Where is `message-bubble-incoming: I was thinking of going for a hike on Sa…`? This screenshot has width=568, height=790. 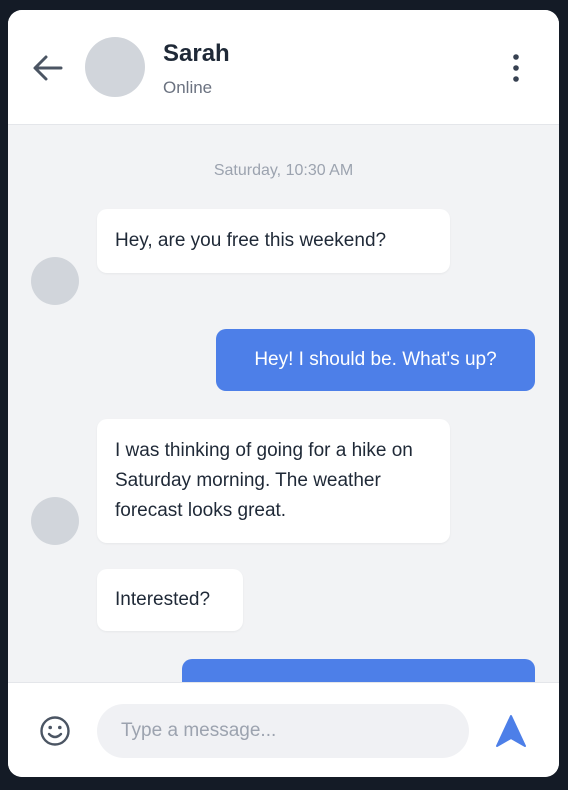
message-bubble-incoming: I was thinking of going for a hike on Sa… is located at coordinates (273, 481).